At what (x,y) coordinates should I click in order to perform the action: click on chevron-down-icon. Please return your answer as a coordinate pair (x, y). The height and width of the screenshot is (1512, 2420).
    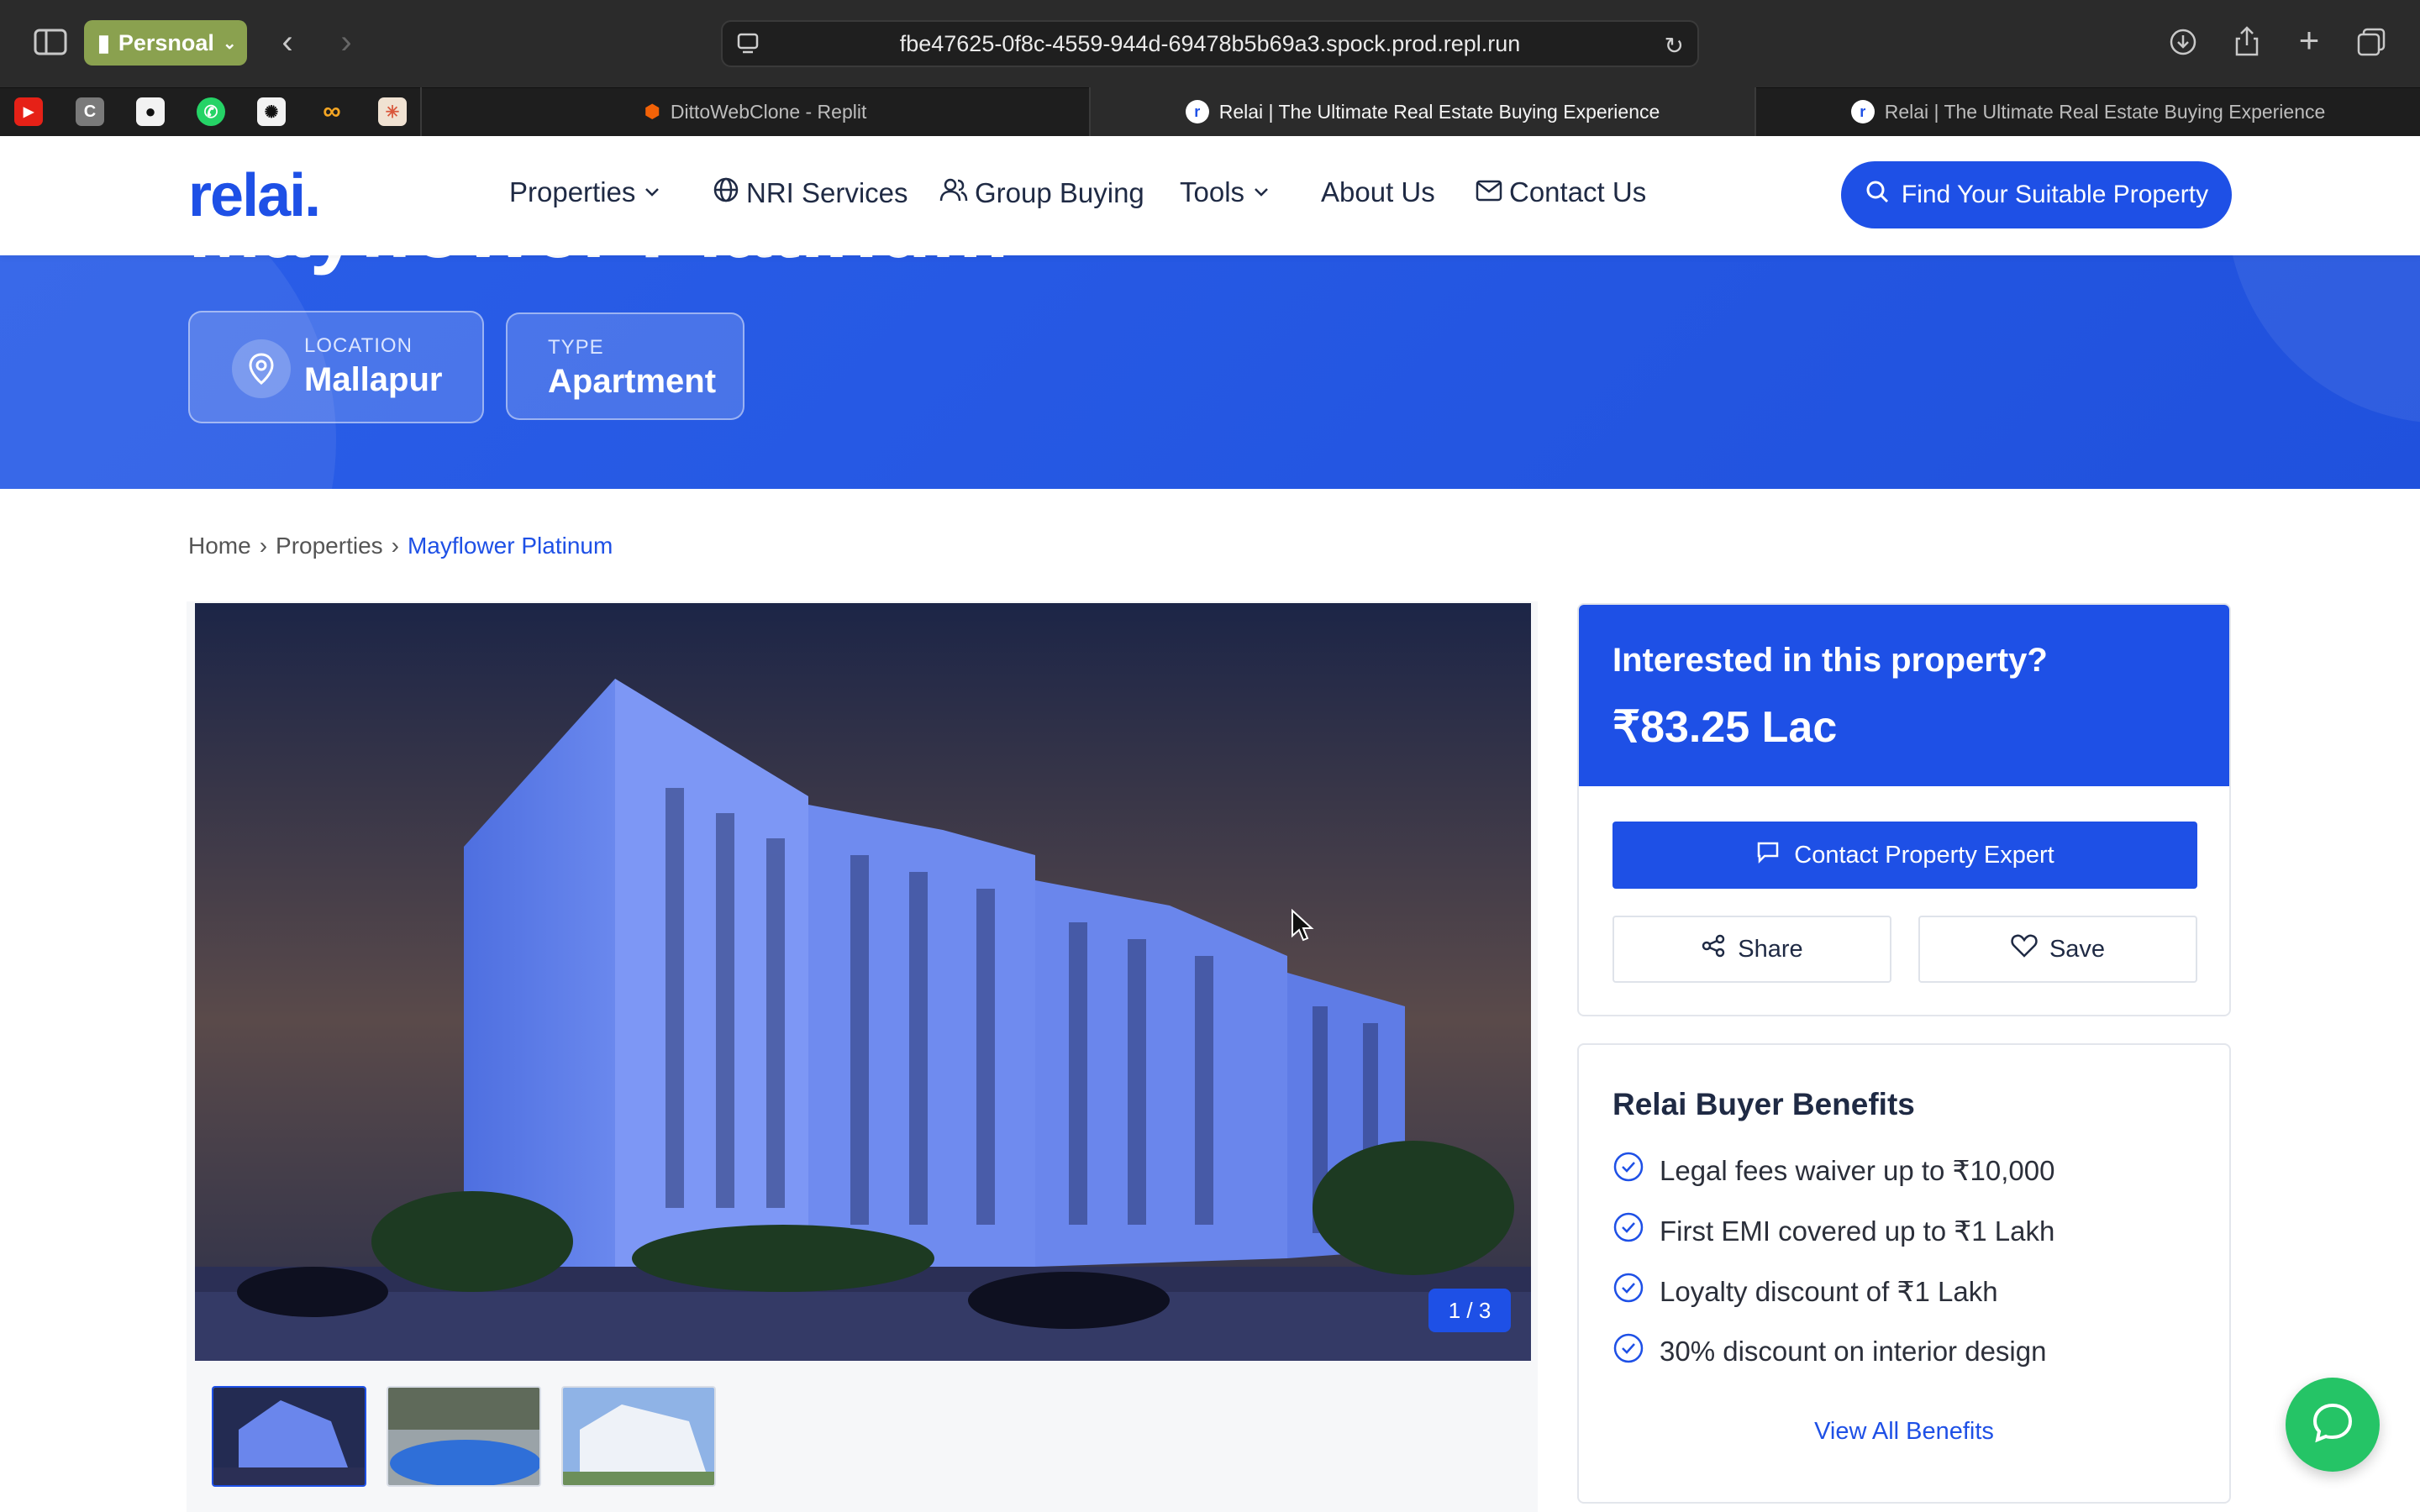
    Looking at the image, I should click on (652, 192).